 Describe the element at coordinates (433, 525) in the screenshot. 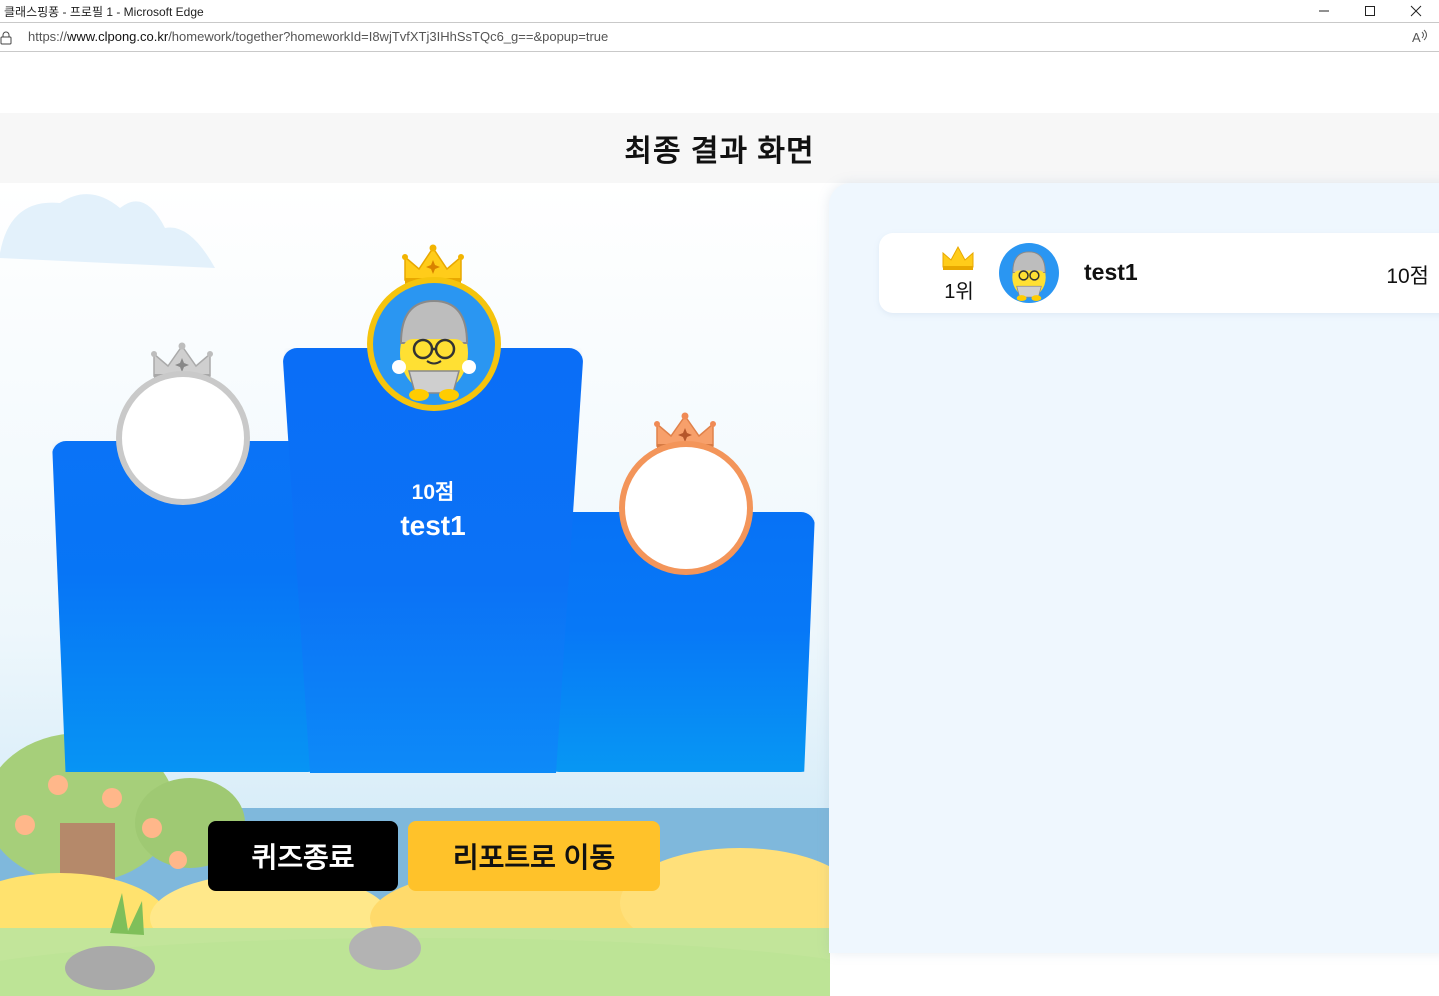

I see `first-place-name: test1` at that location.